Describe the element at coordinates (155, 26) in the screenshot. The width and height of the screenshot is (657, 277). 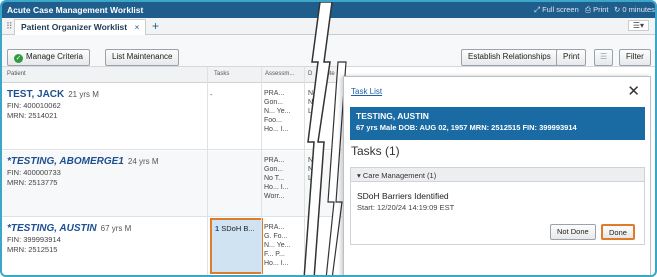
I see `add-tab-button: +` at that location.